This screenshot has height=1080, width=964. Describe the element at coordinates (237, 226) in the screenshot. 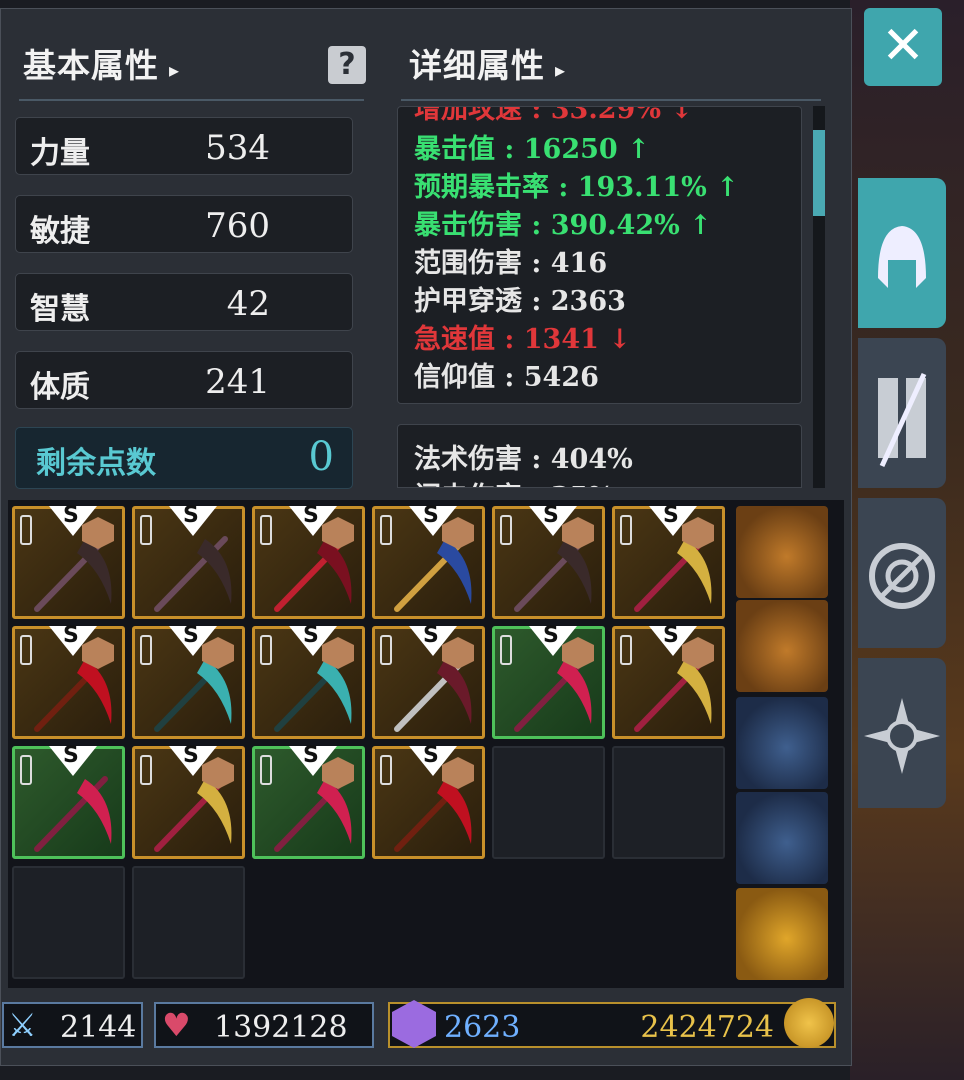

I see `stat-value: 760` at that location.